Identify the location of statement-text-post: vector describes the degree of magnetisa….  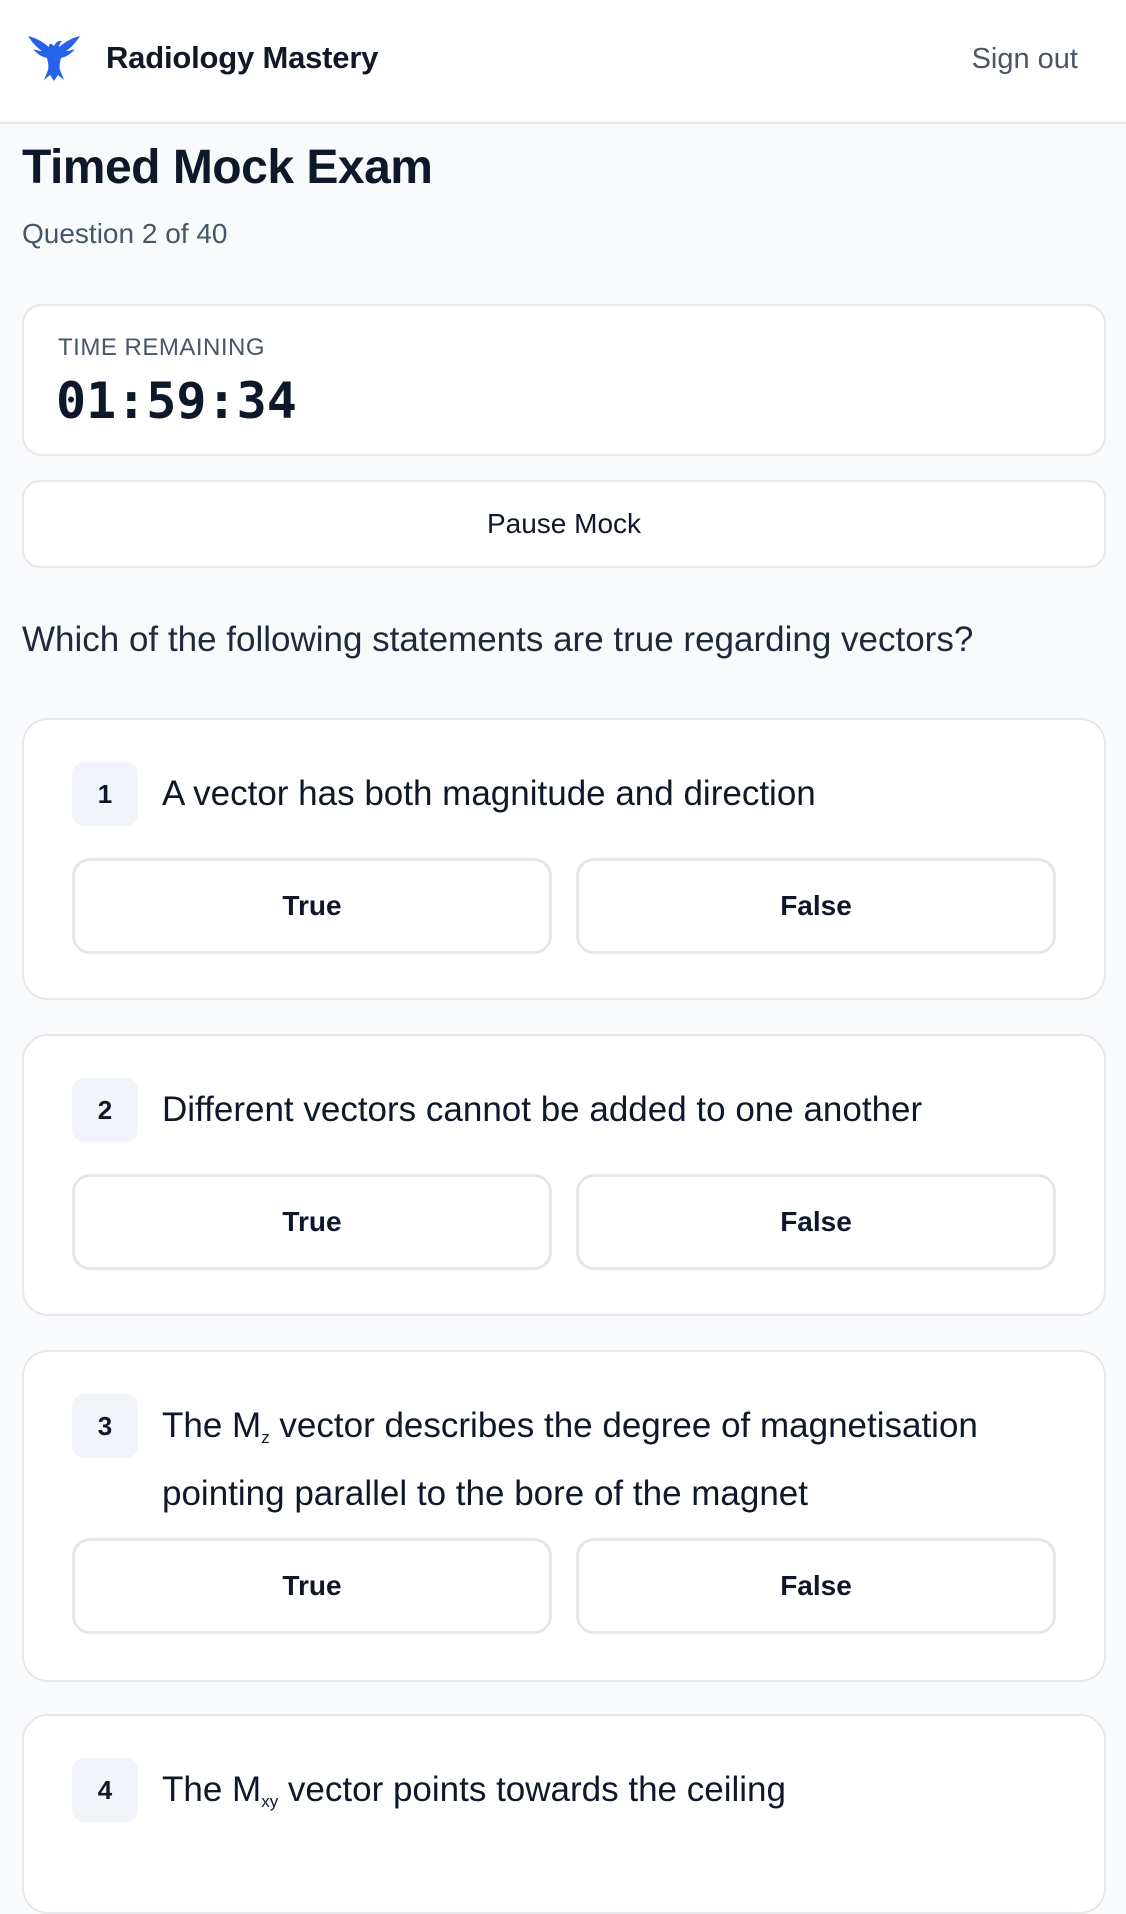
(570, 1459).